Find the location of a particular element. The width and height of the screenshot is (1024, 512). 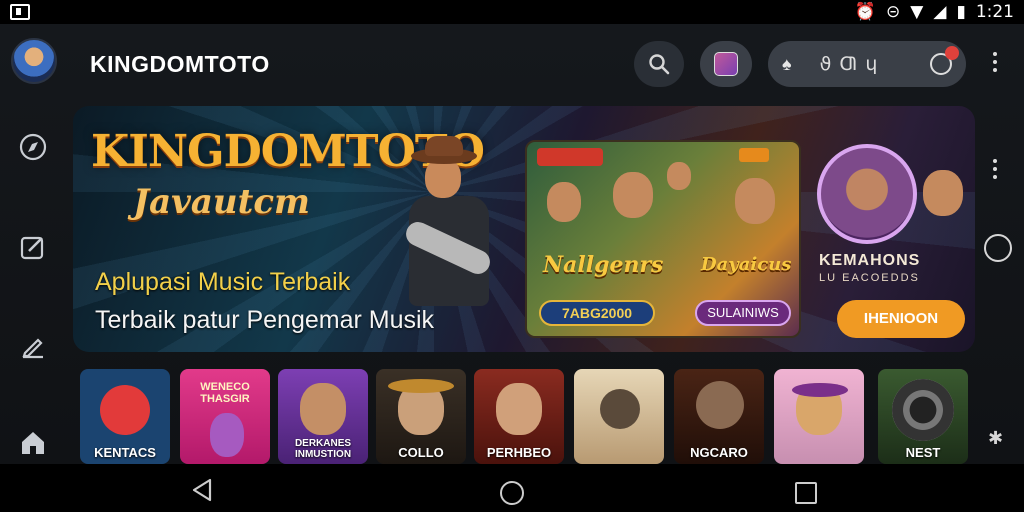

notification-button is located at coordinates (944, 60).